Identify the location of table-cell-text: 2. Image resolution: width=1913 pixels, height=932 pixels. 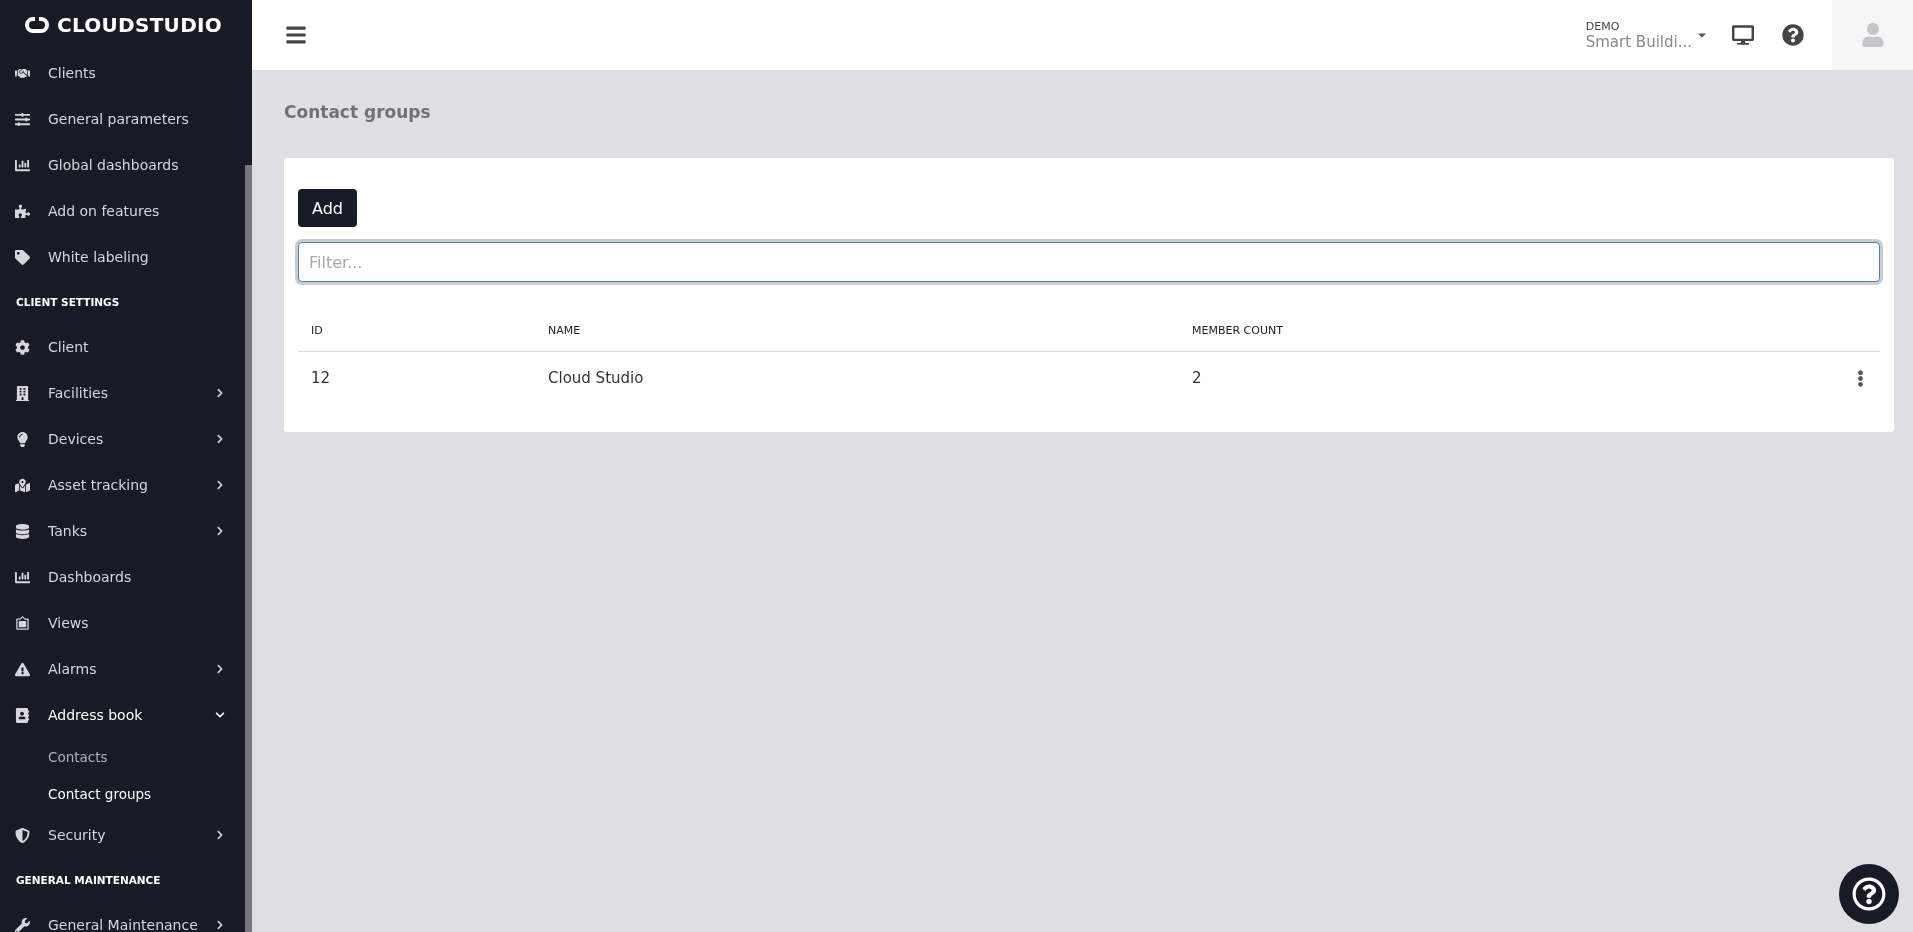
(1197, 378).